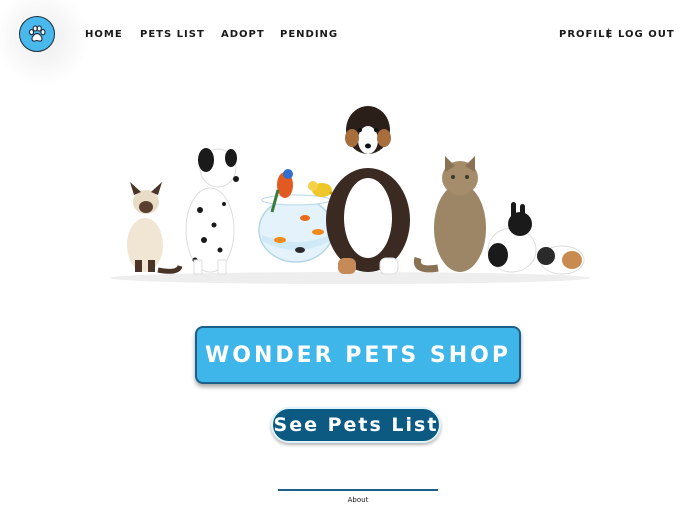  I want to click on rabbit-illustration, so click(512, 237).